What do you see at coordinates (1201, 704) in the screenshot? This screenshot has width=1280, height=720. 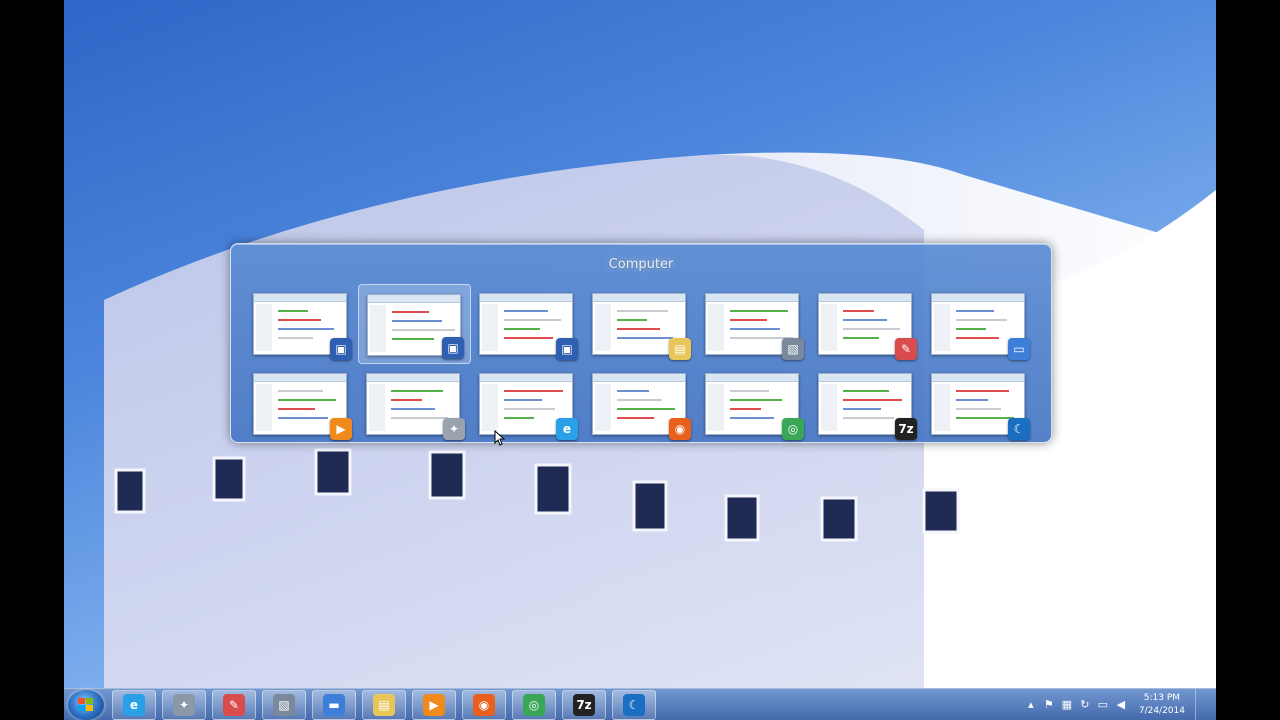 I see `show-desktop-button` at bounding box center [1201, 704].